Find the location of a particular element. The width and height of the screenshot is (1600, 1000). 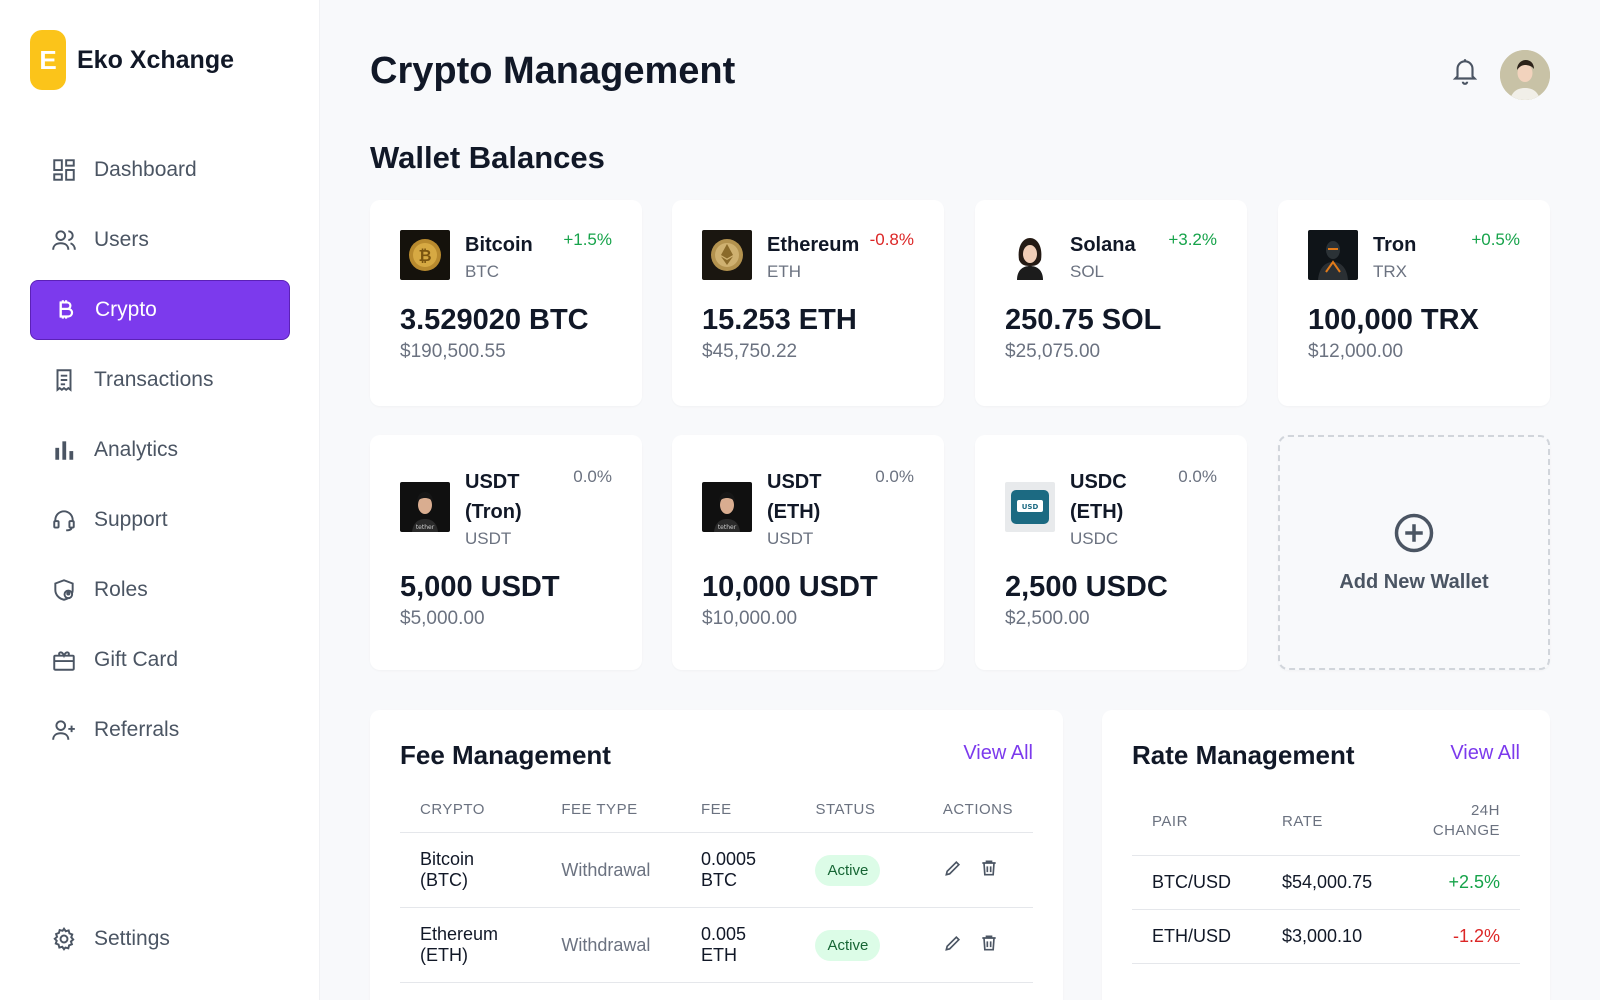

coin-name: Tron is located at coordinates (1395, 245).